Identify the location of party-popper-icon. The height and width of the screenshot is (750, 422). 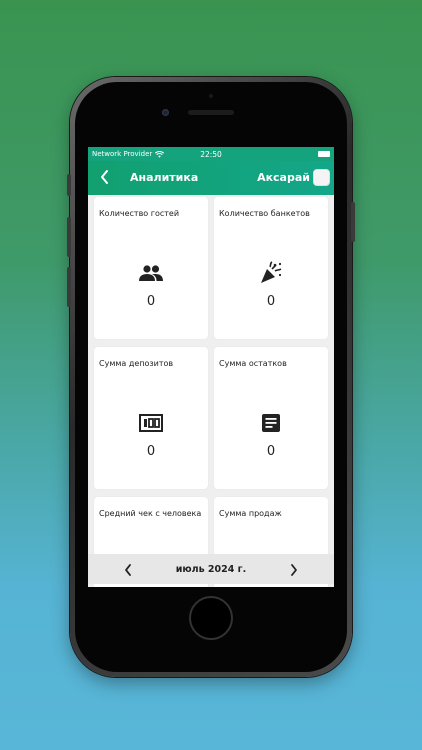
(271, 273).